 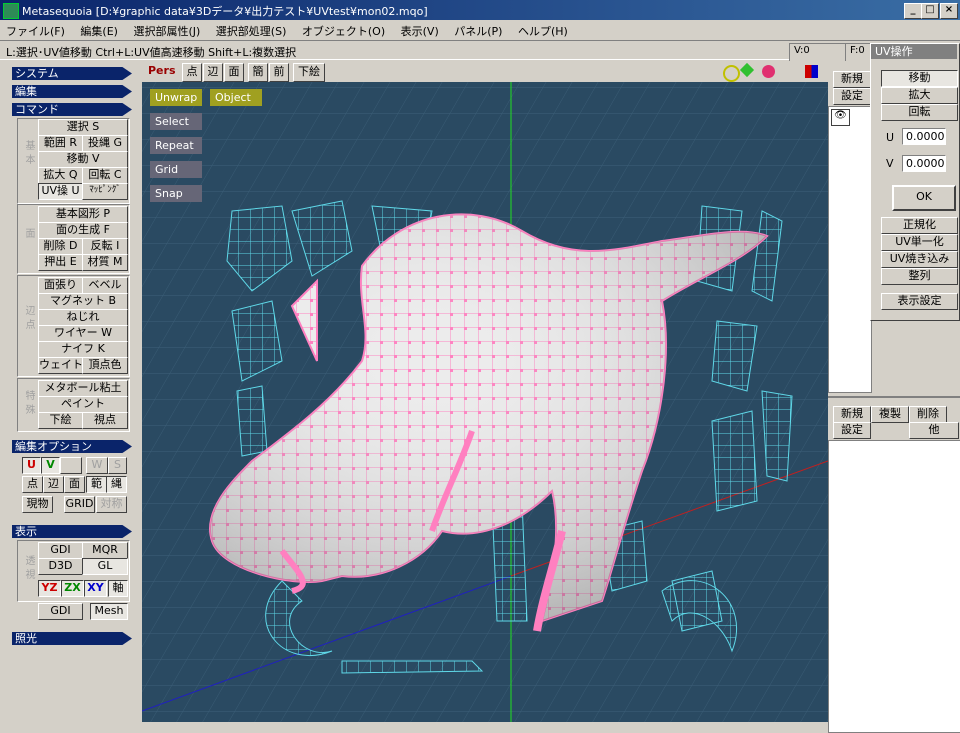 I want to click on view-xy-toggle: XY, so click(x=95, y=588).